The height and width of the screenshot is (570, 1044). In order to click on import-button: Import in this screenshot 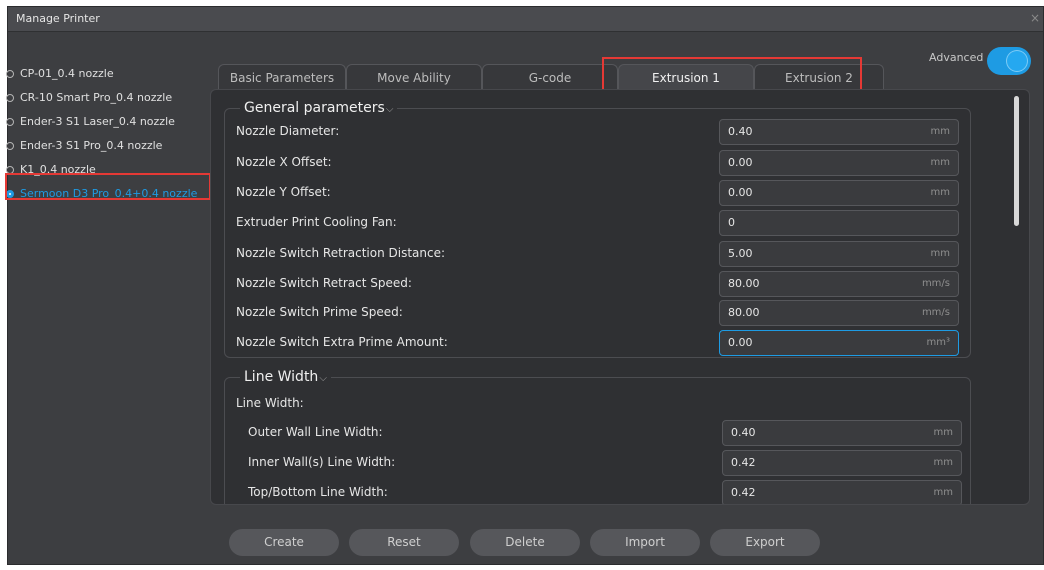, I will do `click(645, 542)`.